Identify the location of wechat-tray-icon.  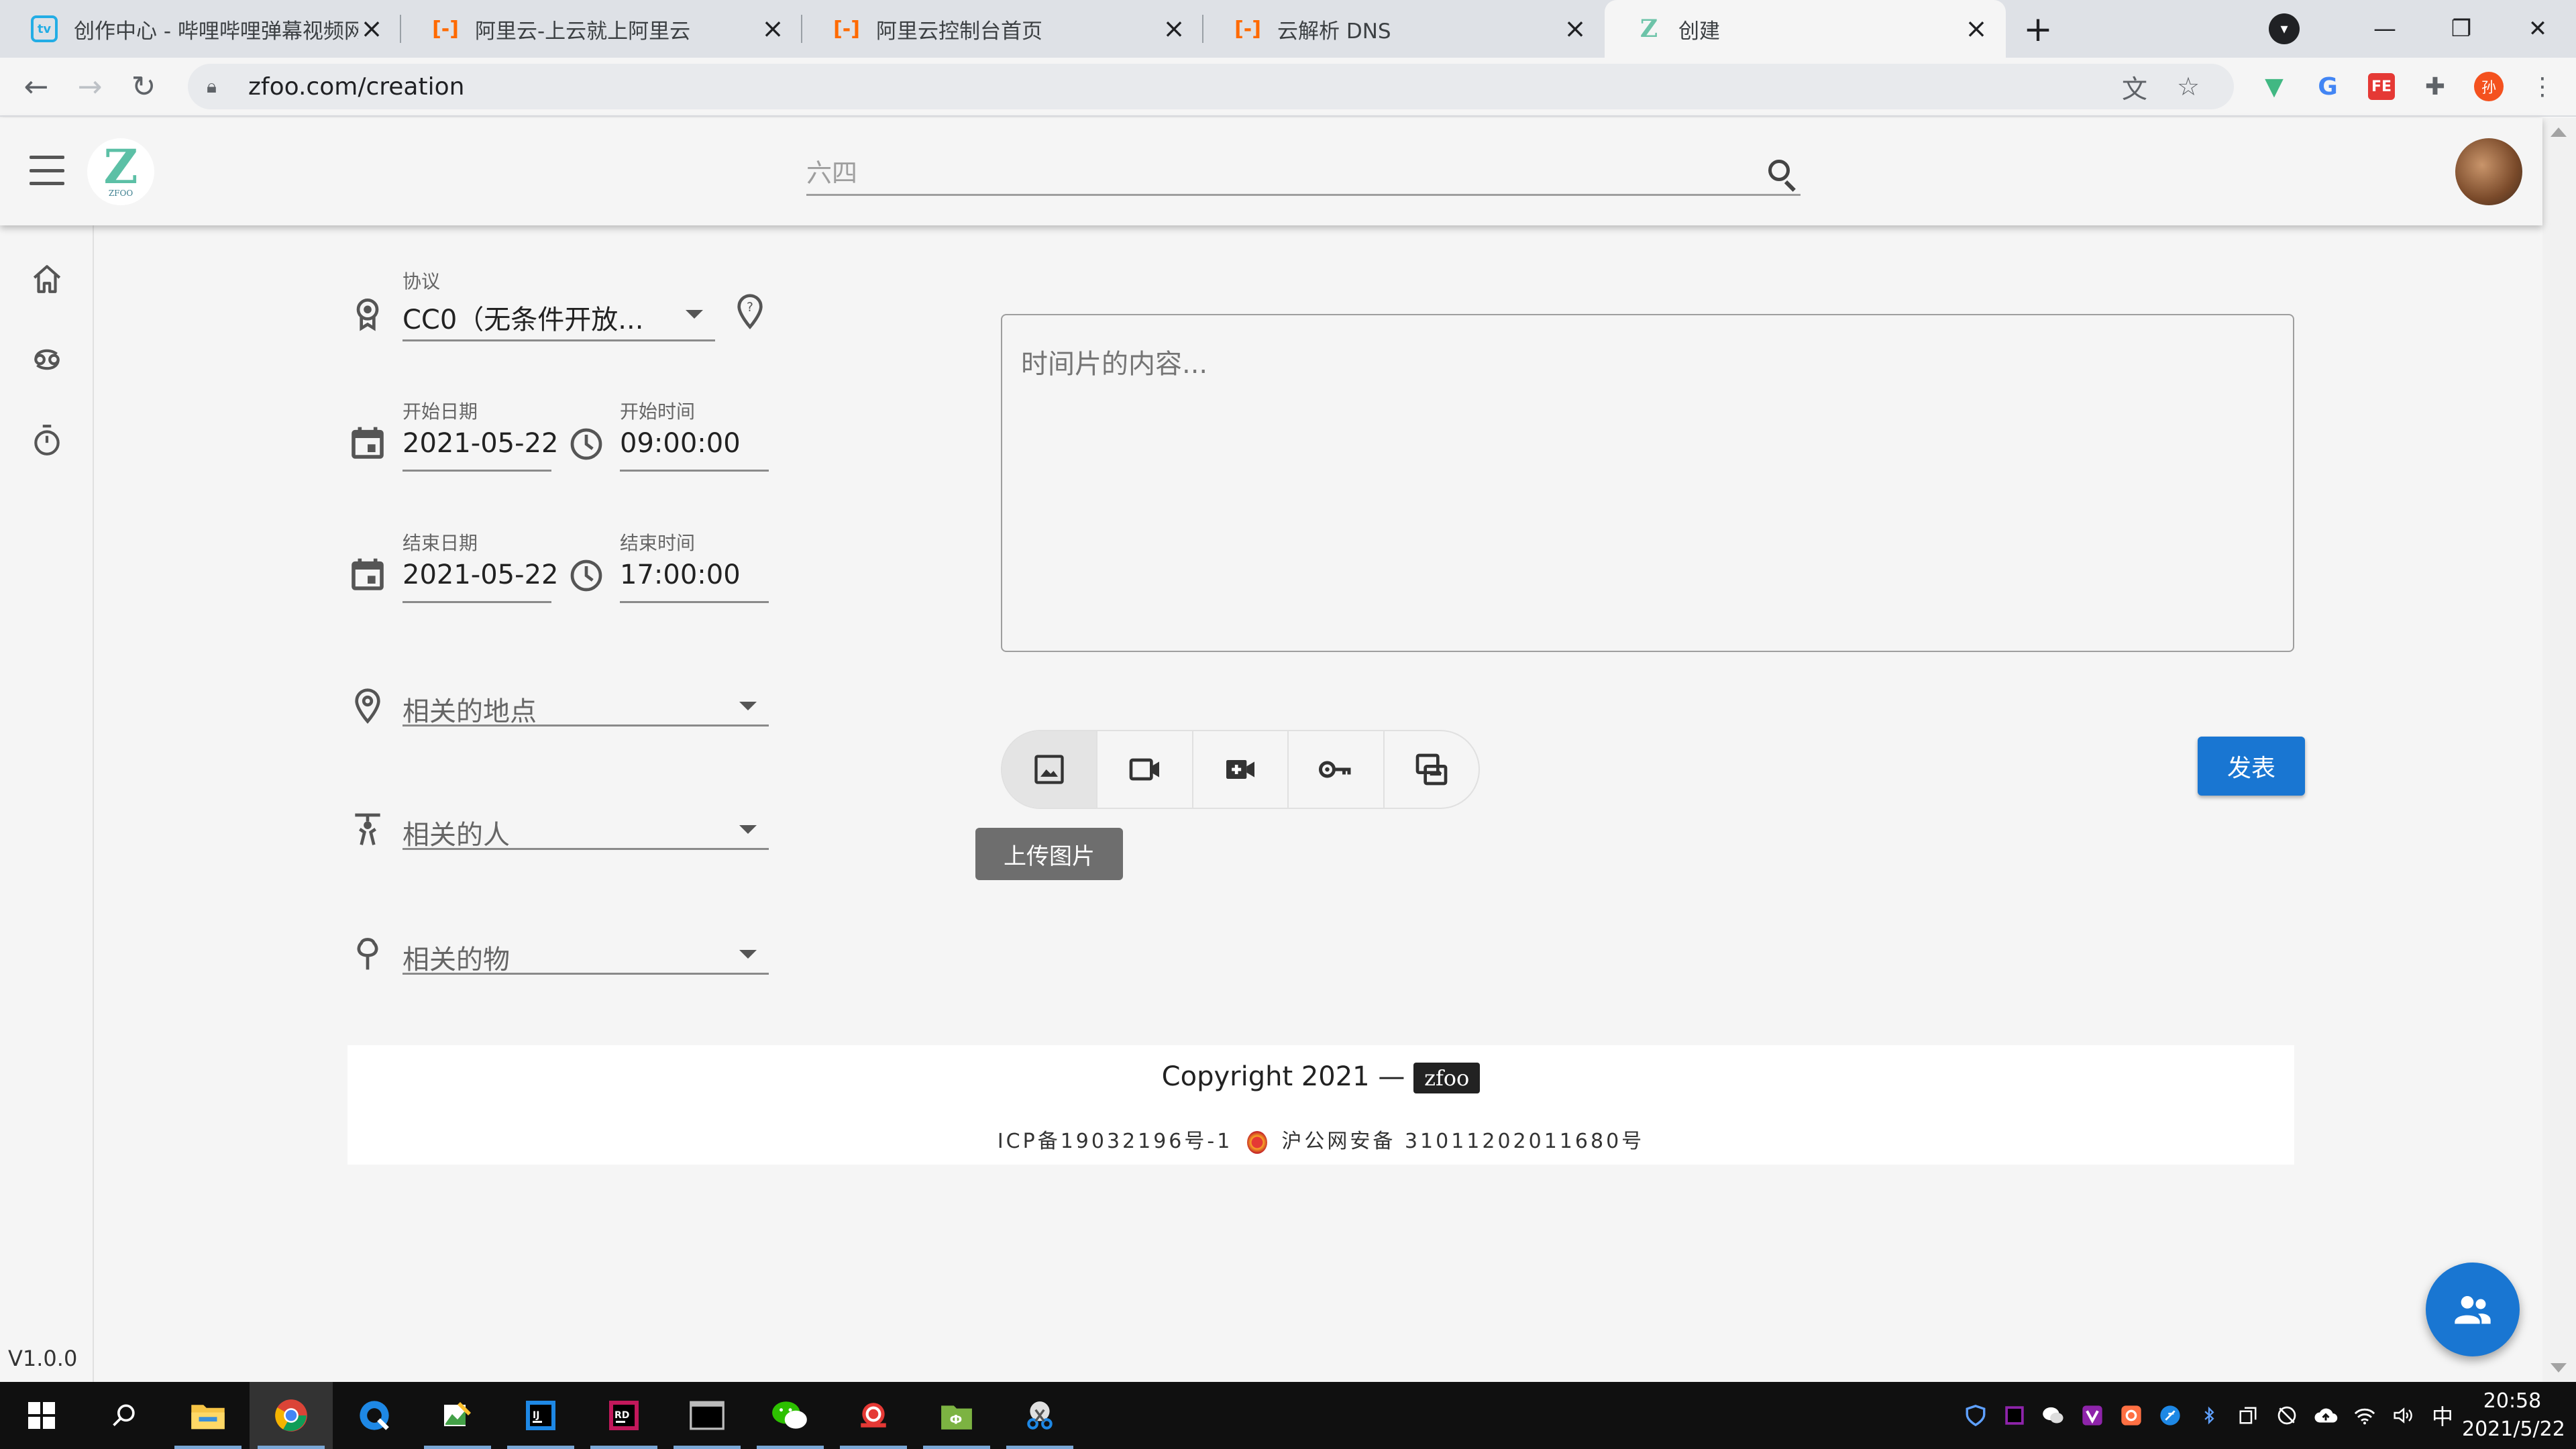
(2053, 1415).